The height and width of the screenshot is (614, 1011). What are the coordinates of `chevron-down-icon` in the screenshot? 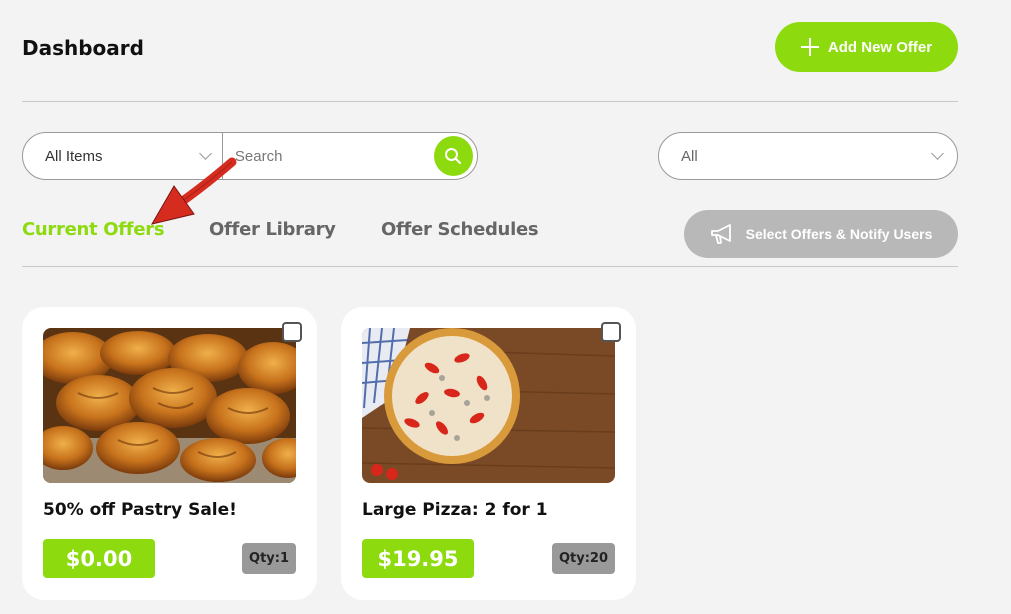 It's located at (937, 153).